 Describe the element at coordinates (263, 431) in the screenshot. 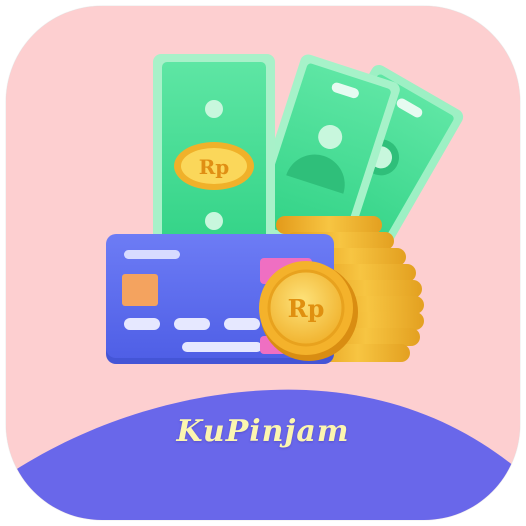

I see `app-name: KuPinjam` at that location.